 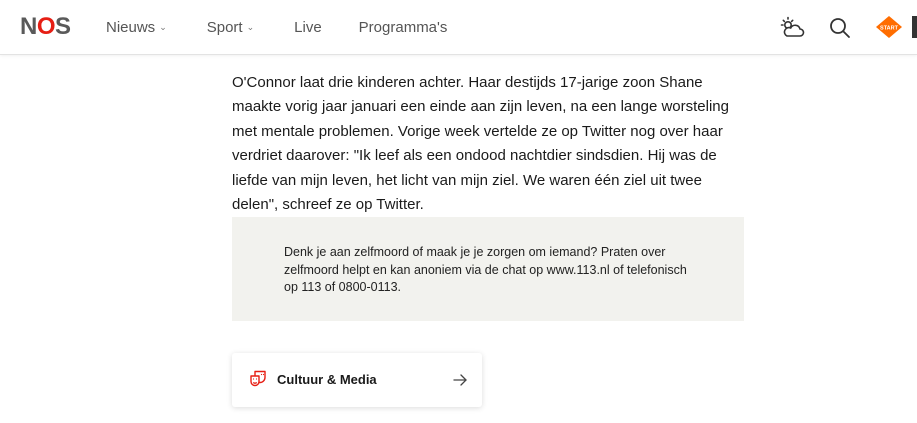 I want to click on npo-start-icon: START, so click(x=888, y=27).